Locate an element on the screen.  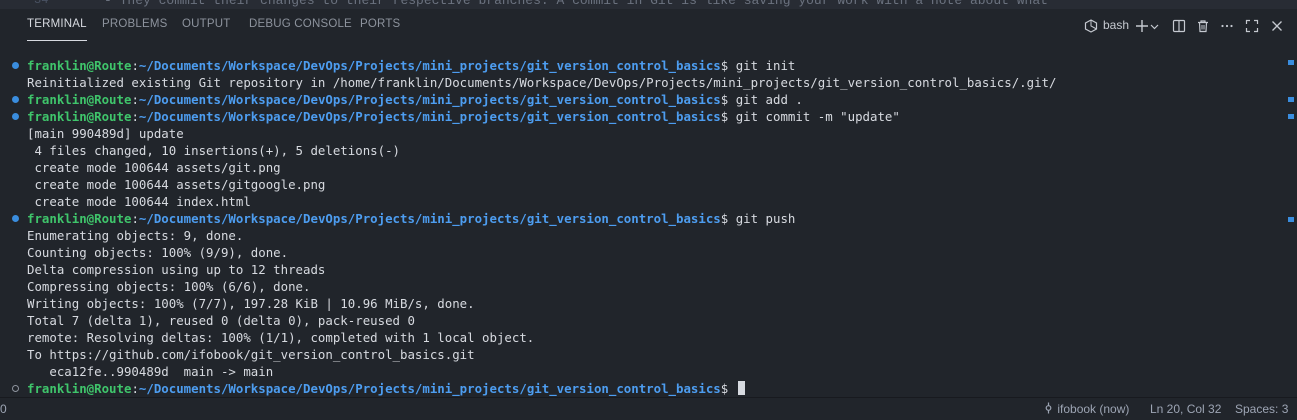
terminal-output-line: create mode 100644 assets/gitgoogle.png is located at coordinates (176, 184).